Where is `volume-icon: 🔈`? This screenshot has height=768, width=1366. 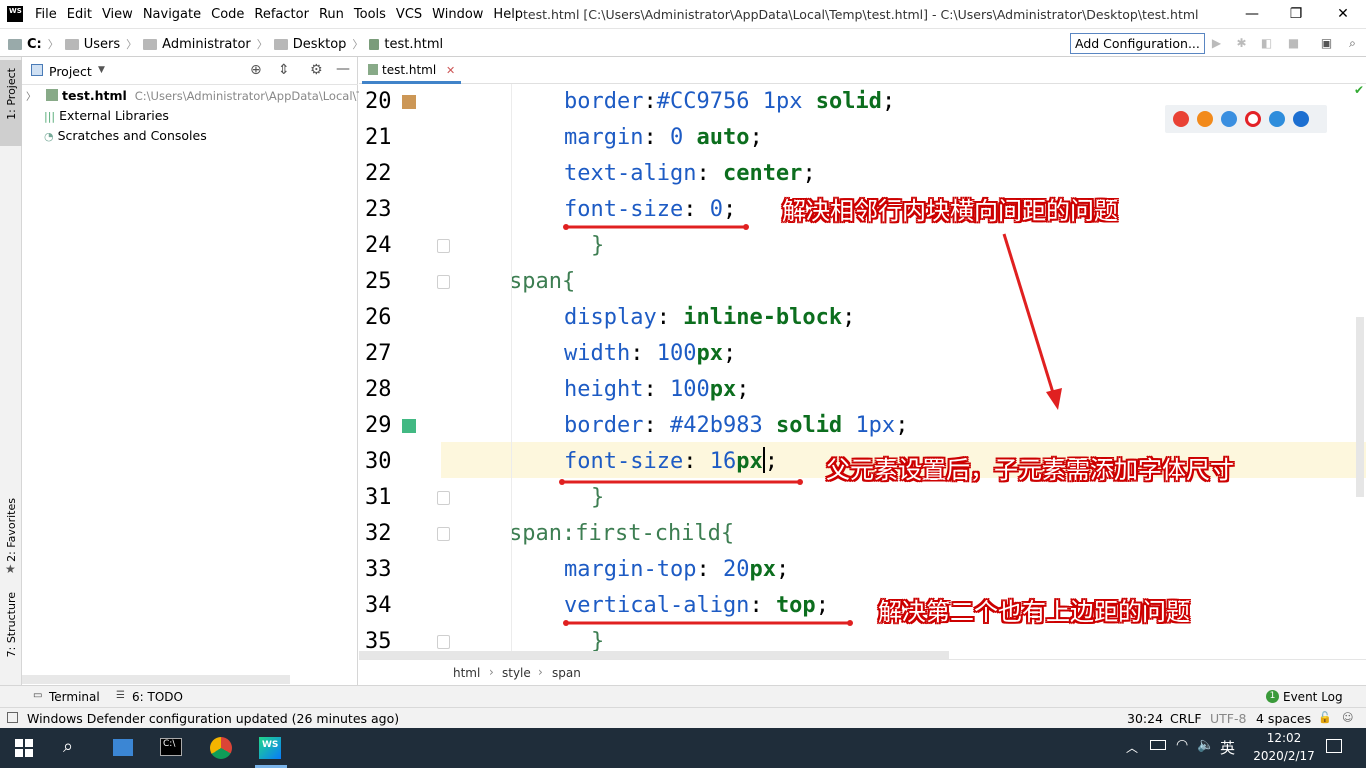 volume-icon: 🔈 is located at coordinates (1205, 745).